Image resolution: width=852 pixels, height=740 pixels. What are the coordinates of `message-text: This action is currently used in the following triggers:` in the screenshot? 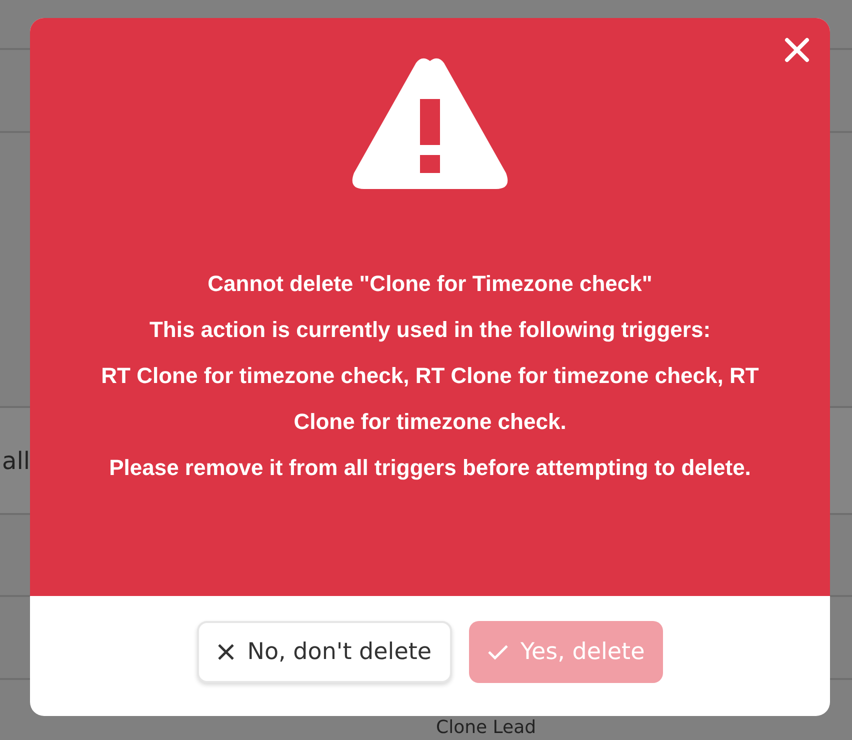 It's located at (430, 330).